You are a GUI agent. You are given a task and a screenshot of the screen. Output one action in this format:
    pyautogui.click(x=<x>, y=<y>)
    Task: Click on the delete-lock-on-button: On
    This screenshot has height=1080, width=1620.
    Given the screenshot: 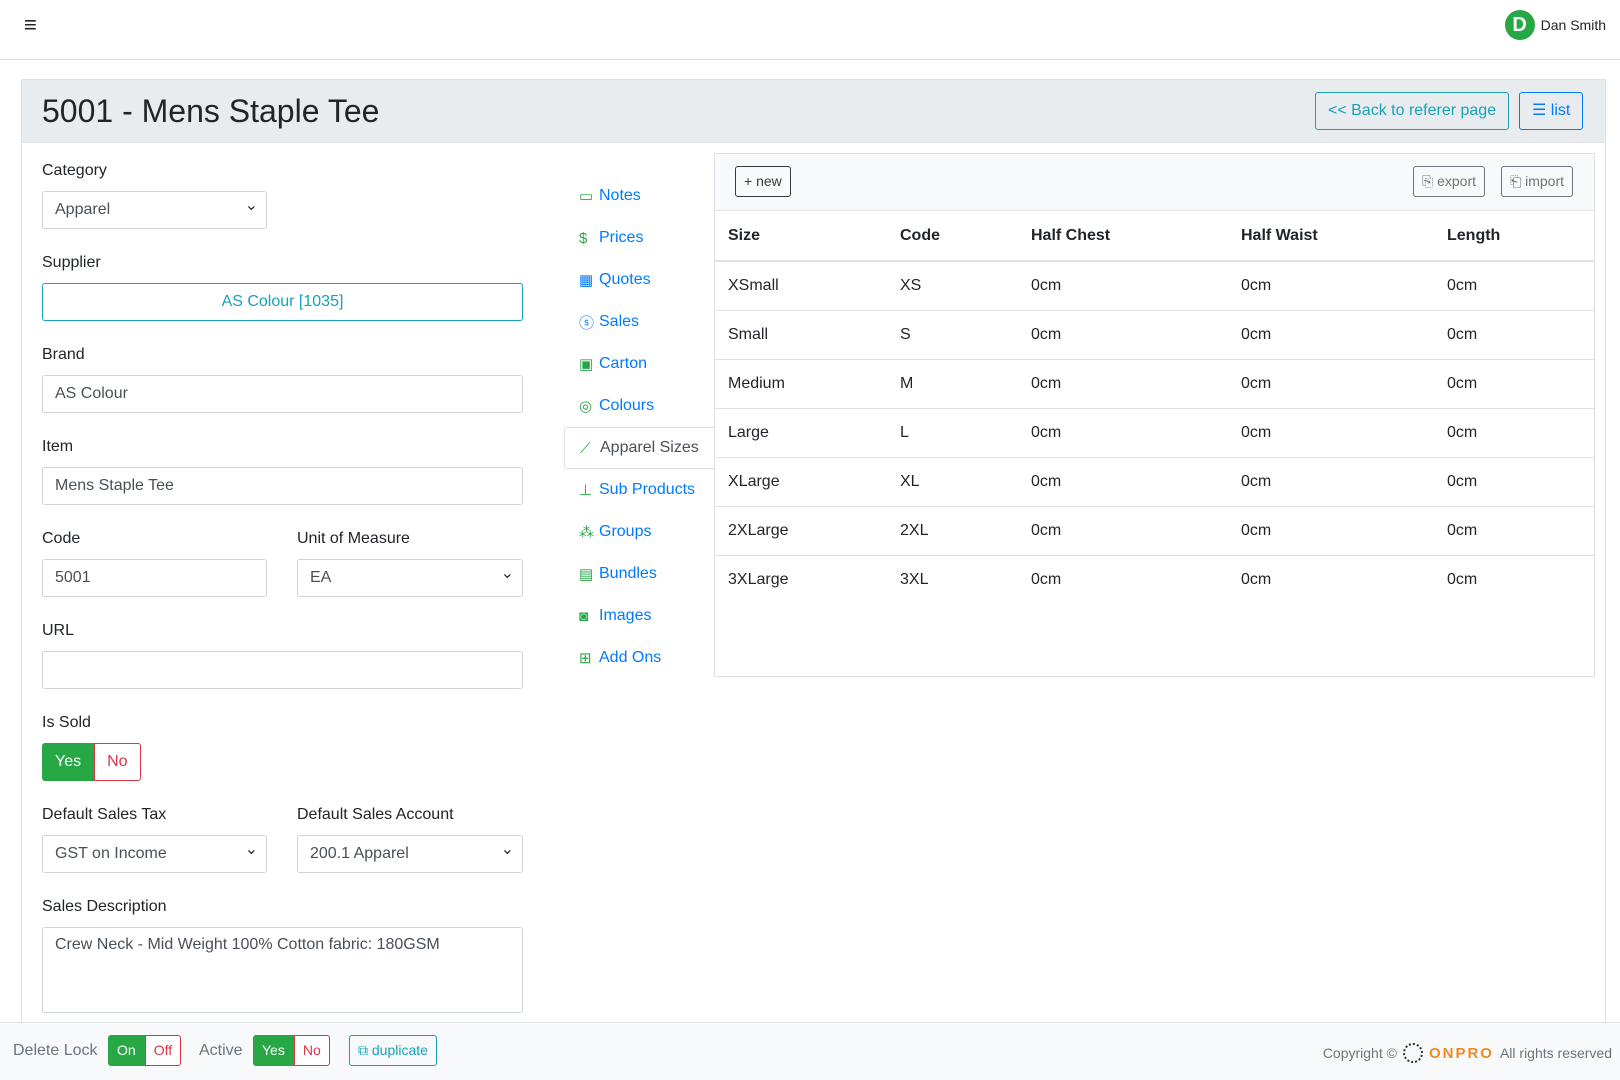 What is the action you would take?
    pyautogui.click(x=126, y=1050)
    